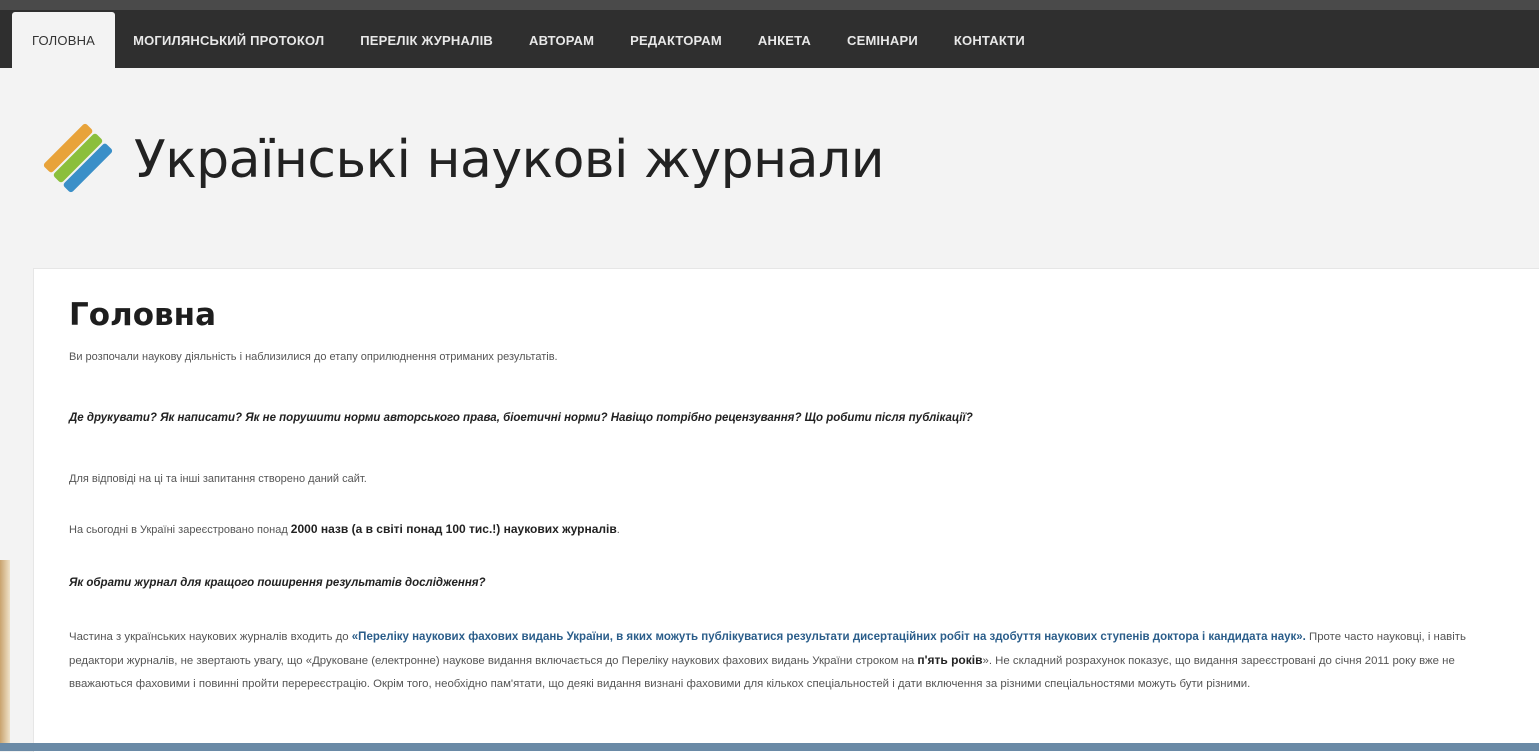  What do you see at coordinates (426, 40) in the screenshot?
I see `nav-item-journals-list: ПЕРЕЛІК ЖУРНАЛІВ` at bounding box center [426, 40].